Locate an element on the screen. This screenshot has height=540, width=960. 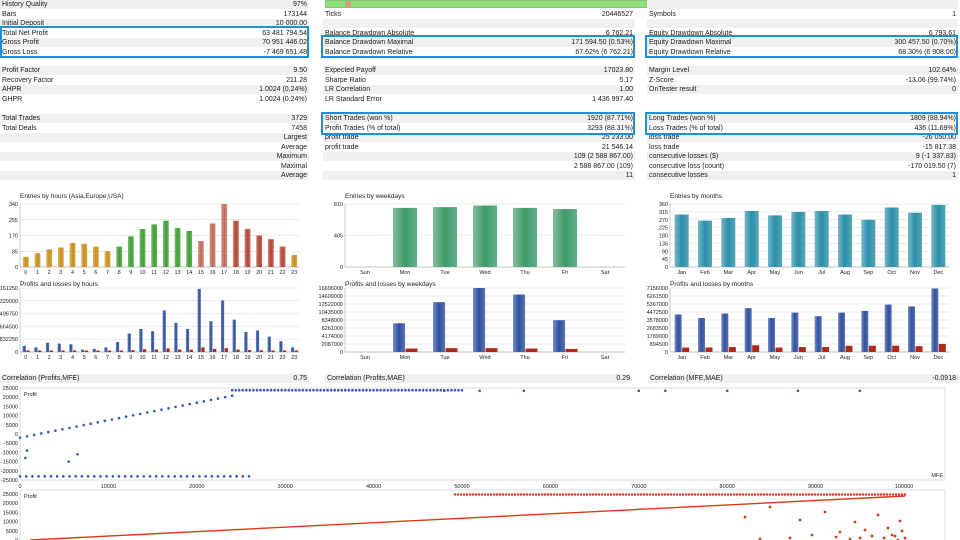
scatter-mfe-y-tick: 25000 is located at coordinates (10, 389).